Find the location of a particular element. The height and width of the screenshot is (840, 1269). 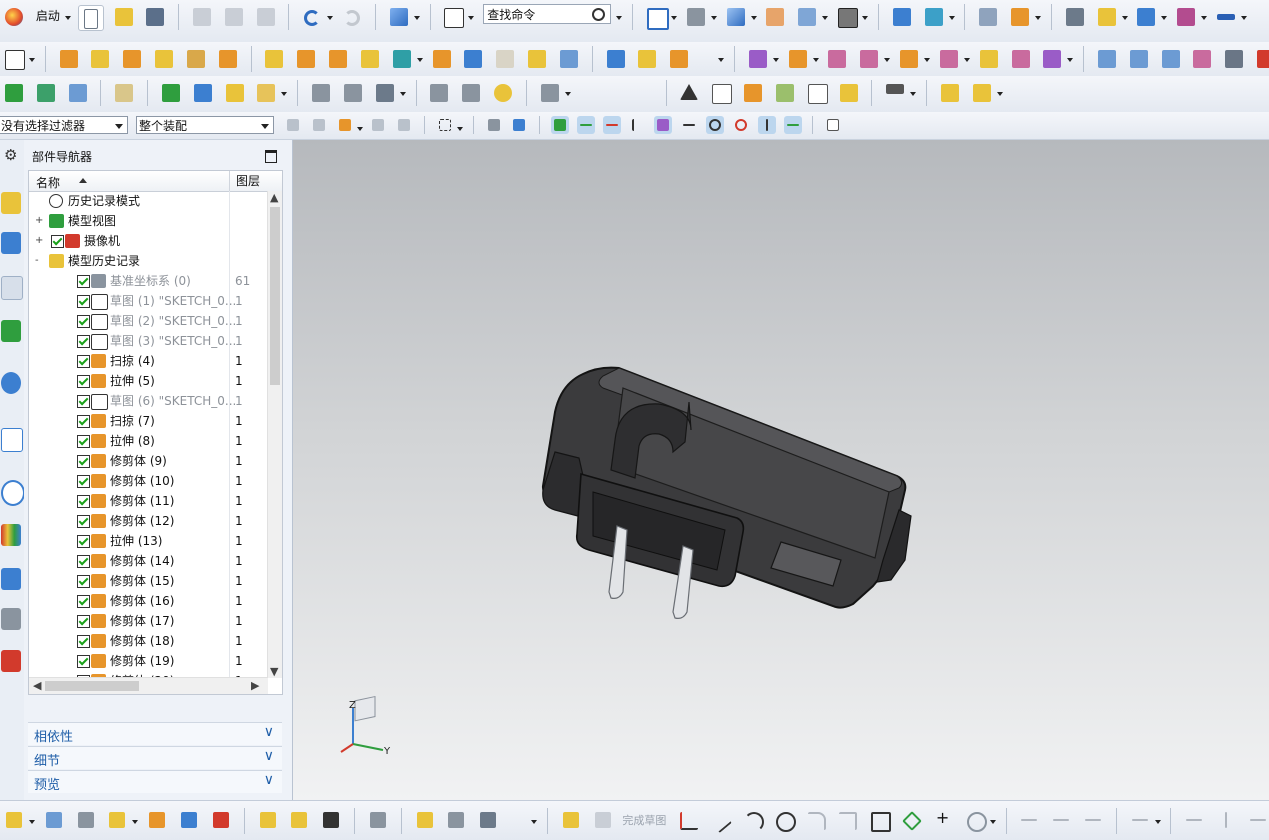

measure-distance-icon is located at coordinates (1075, 17).